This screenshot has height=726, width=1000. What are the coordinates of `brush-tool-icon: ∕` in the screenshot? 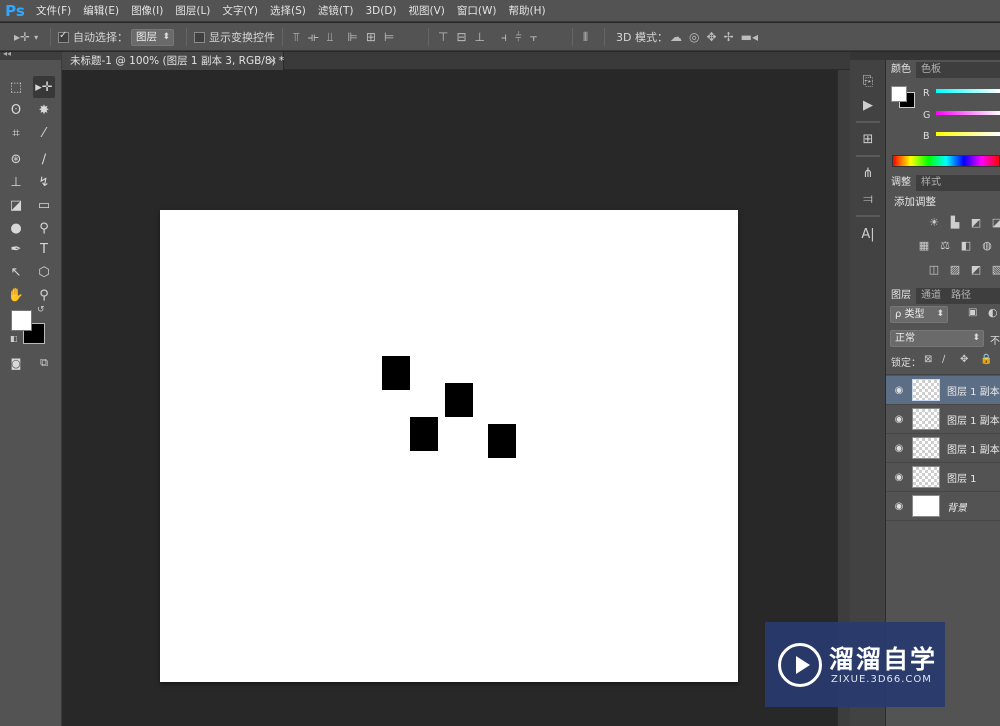 It's located at (44, 159).